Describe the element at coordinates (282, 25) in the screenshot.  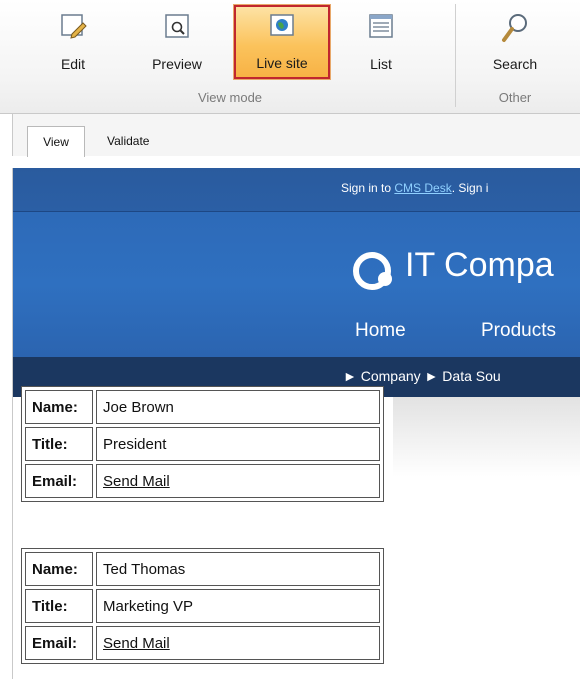
I see `globe-icon` at that location.